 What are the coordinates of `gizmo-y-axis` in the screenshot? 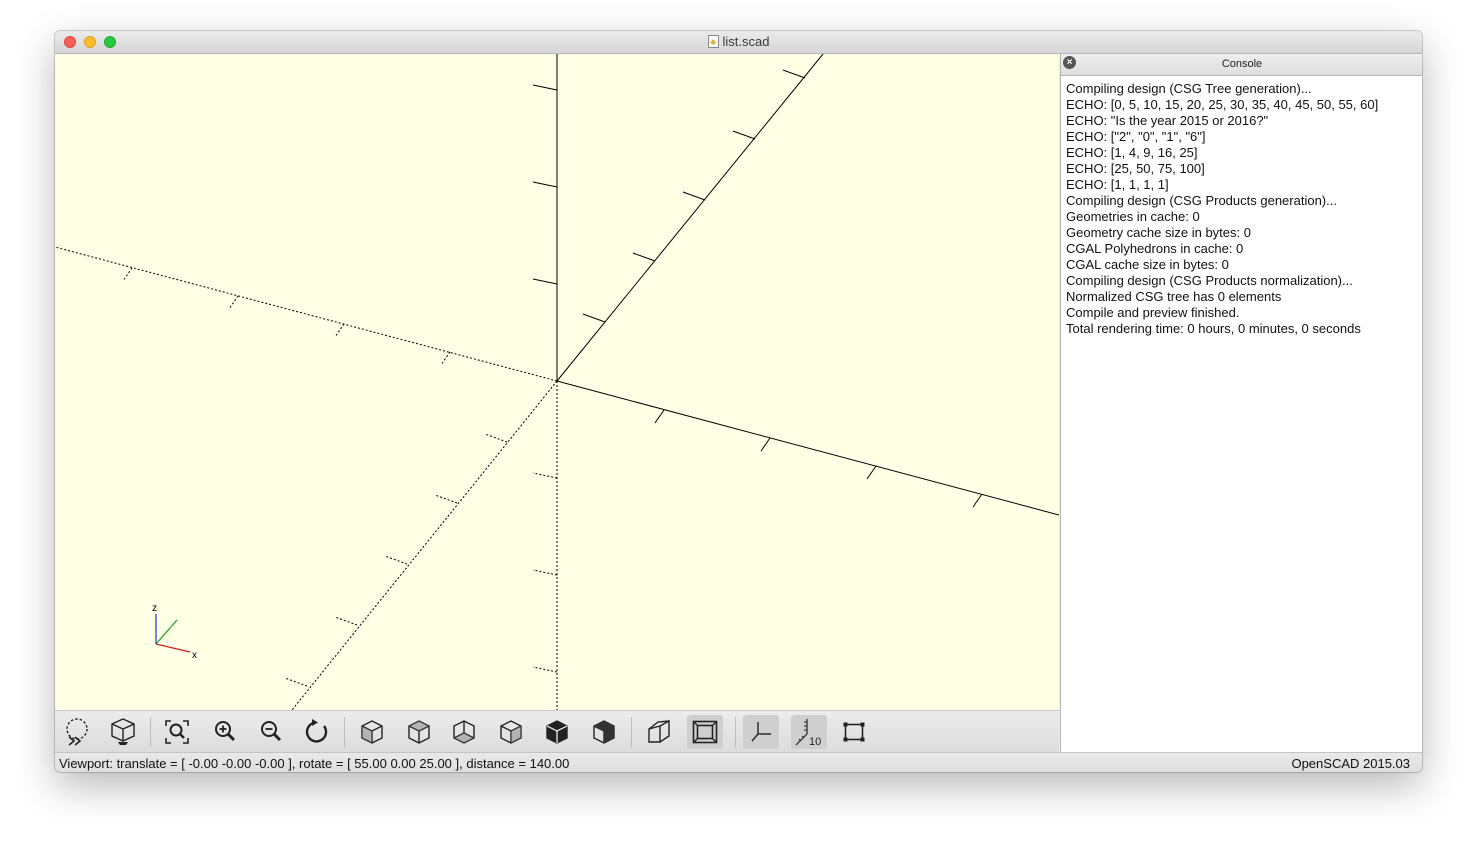 It's located at (166, 632).